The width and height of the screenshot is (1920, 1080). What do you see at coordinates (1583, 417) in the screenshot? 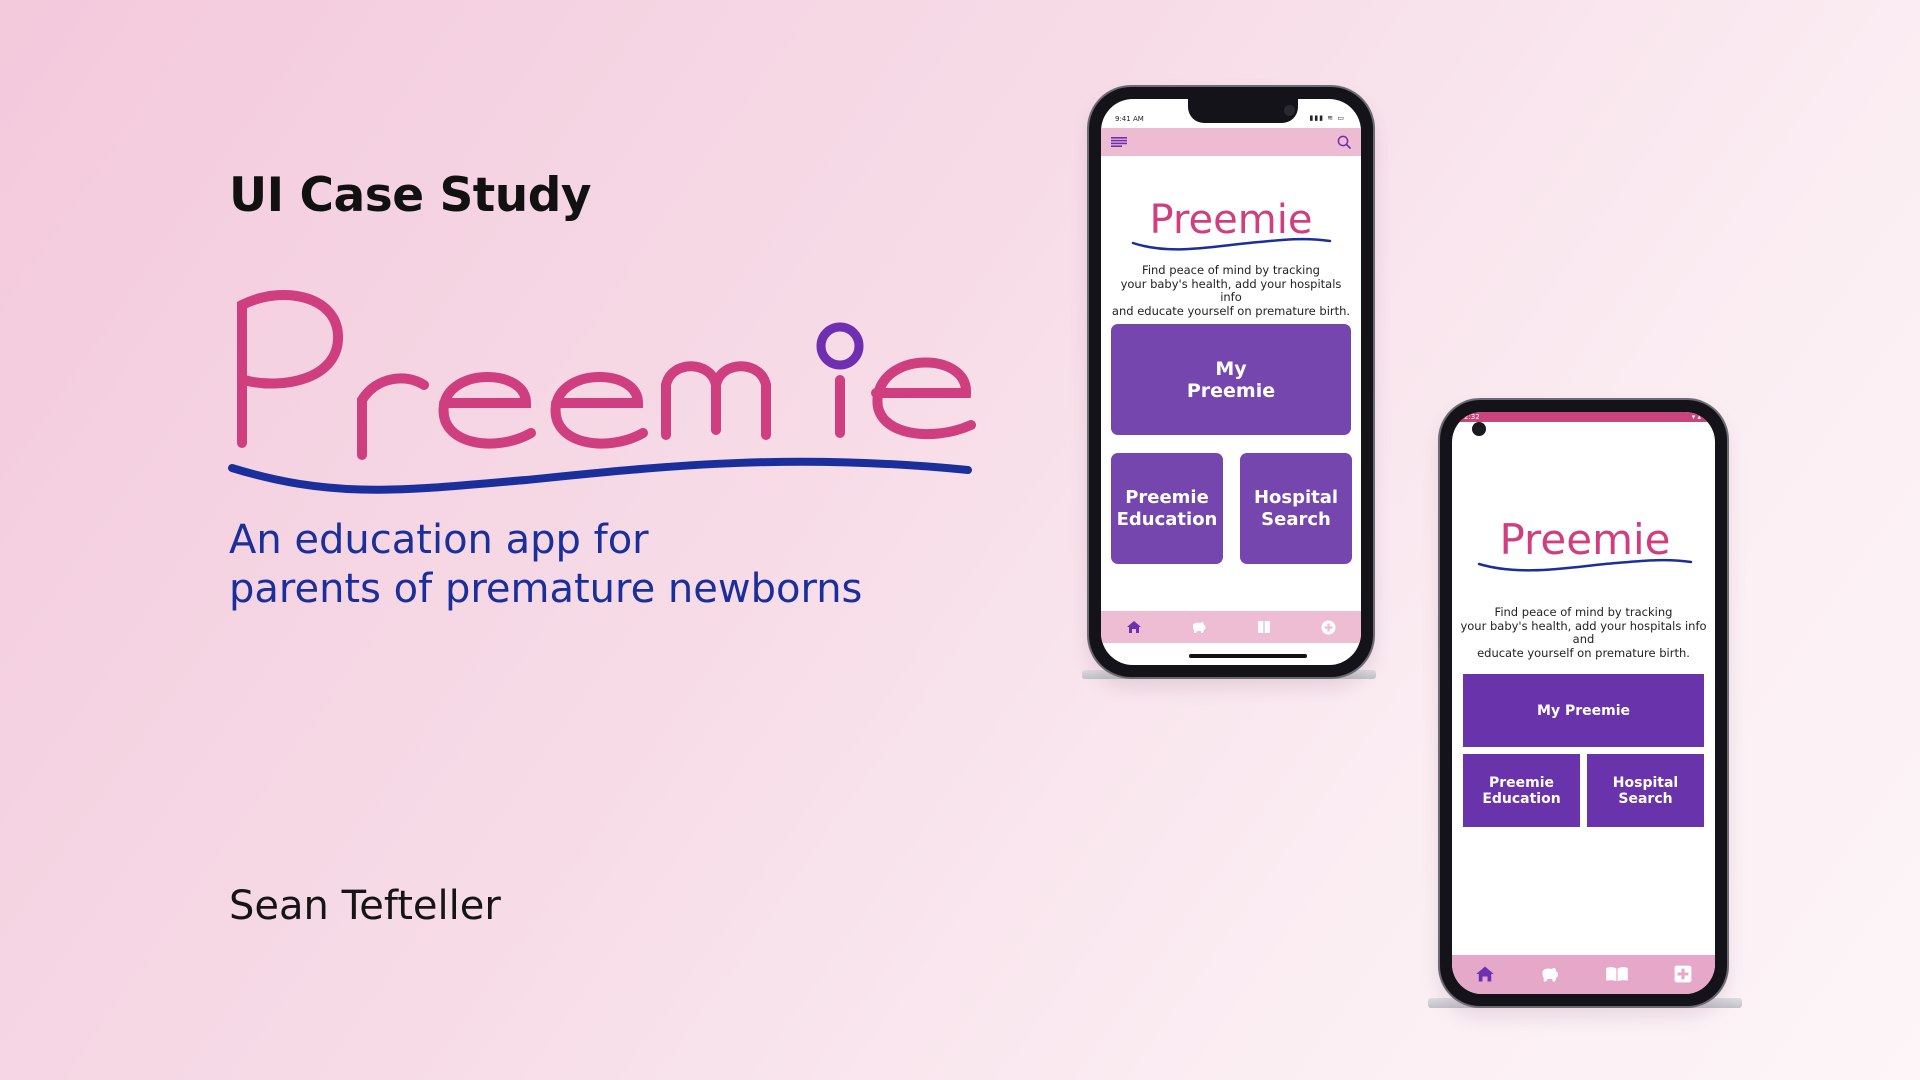
I see `status-bar: 2:32 ▾ ▴` at bounding box center [1583, 417].